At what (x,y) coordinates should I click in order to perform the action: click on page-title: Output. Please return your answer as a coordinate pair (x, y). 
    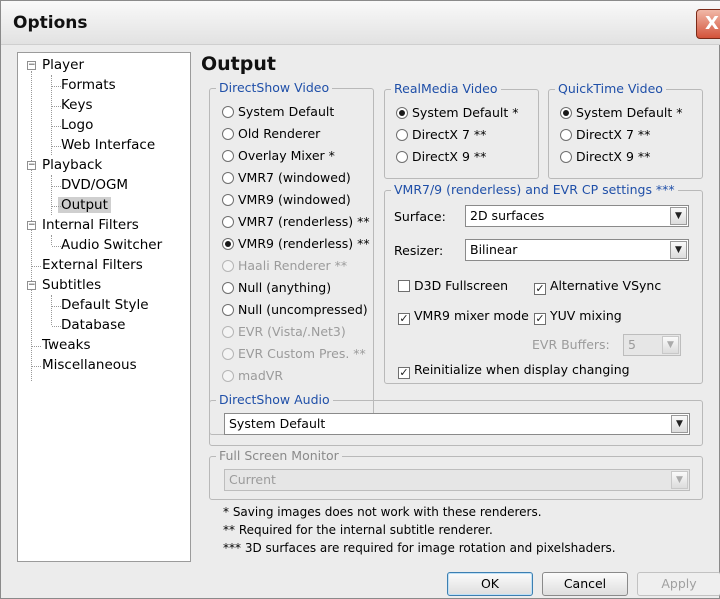
    Looking at the image, I should click on (238, 64).